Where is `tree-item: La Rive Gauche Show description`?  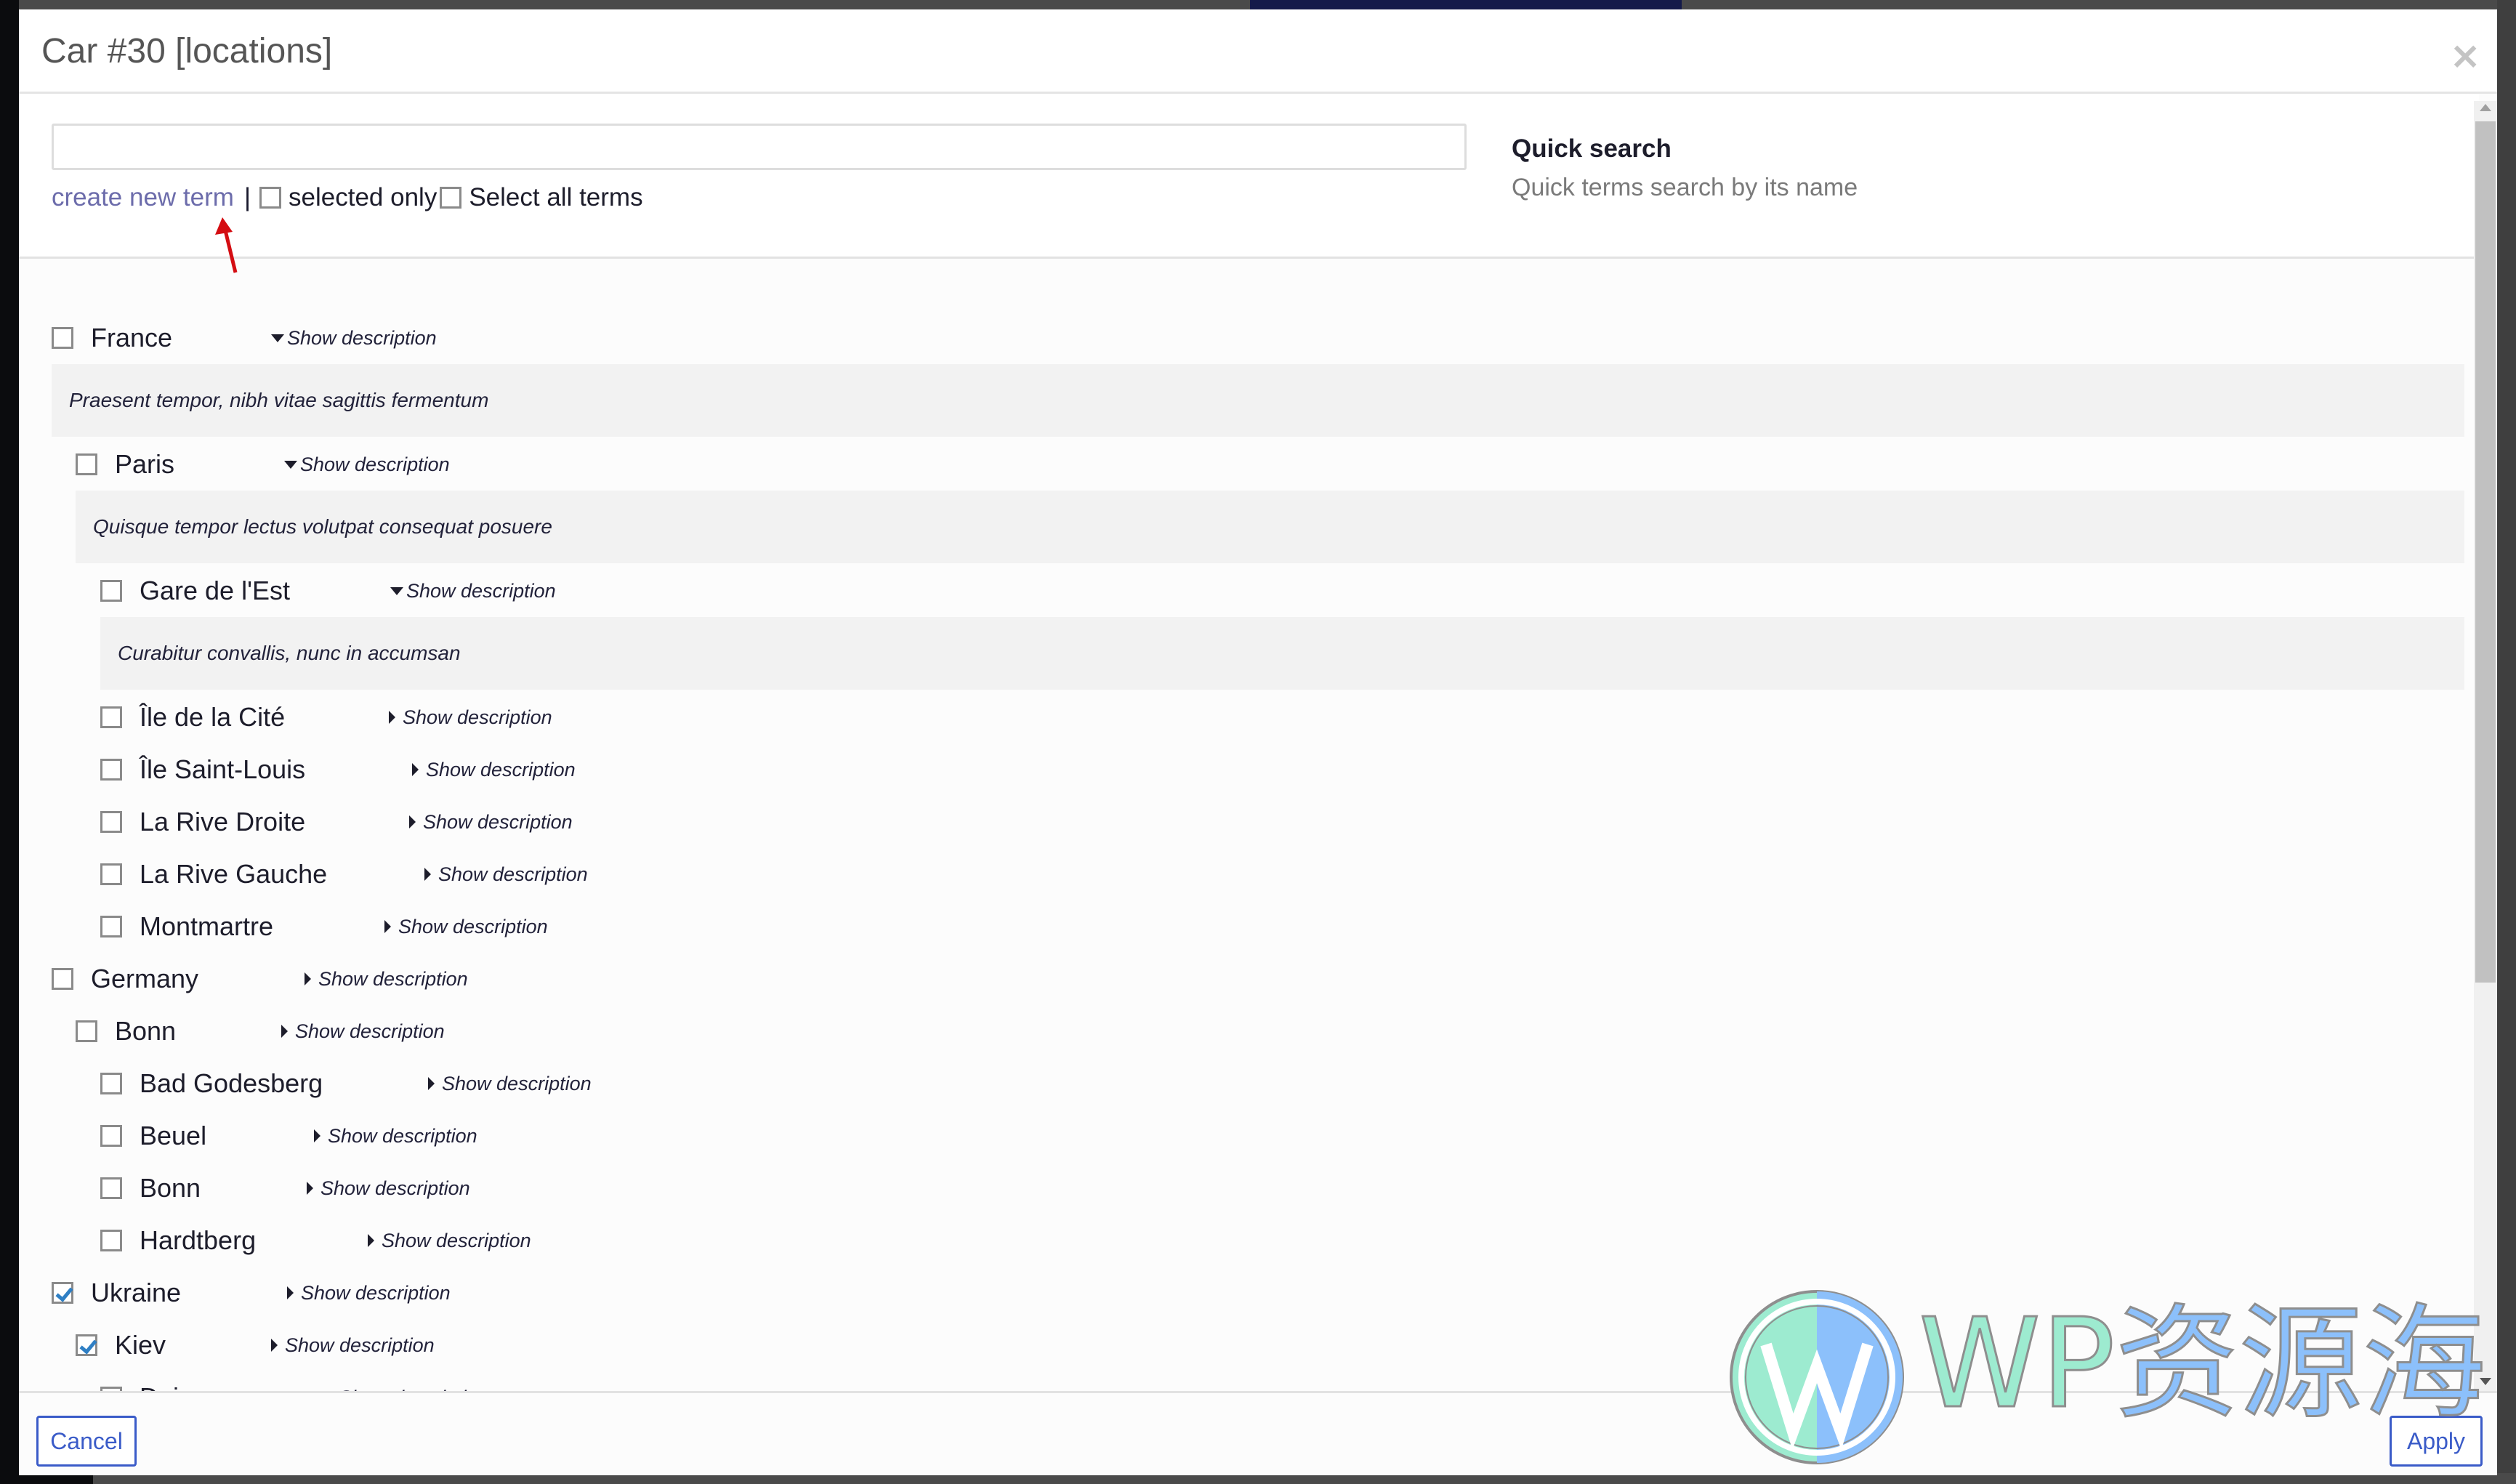 tree-item: La Rive Gauche Show description is located at coordinates (1282, 874).